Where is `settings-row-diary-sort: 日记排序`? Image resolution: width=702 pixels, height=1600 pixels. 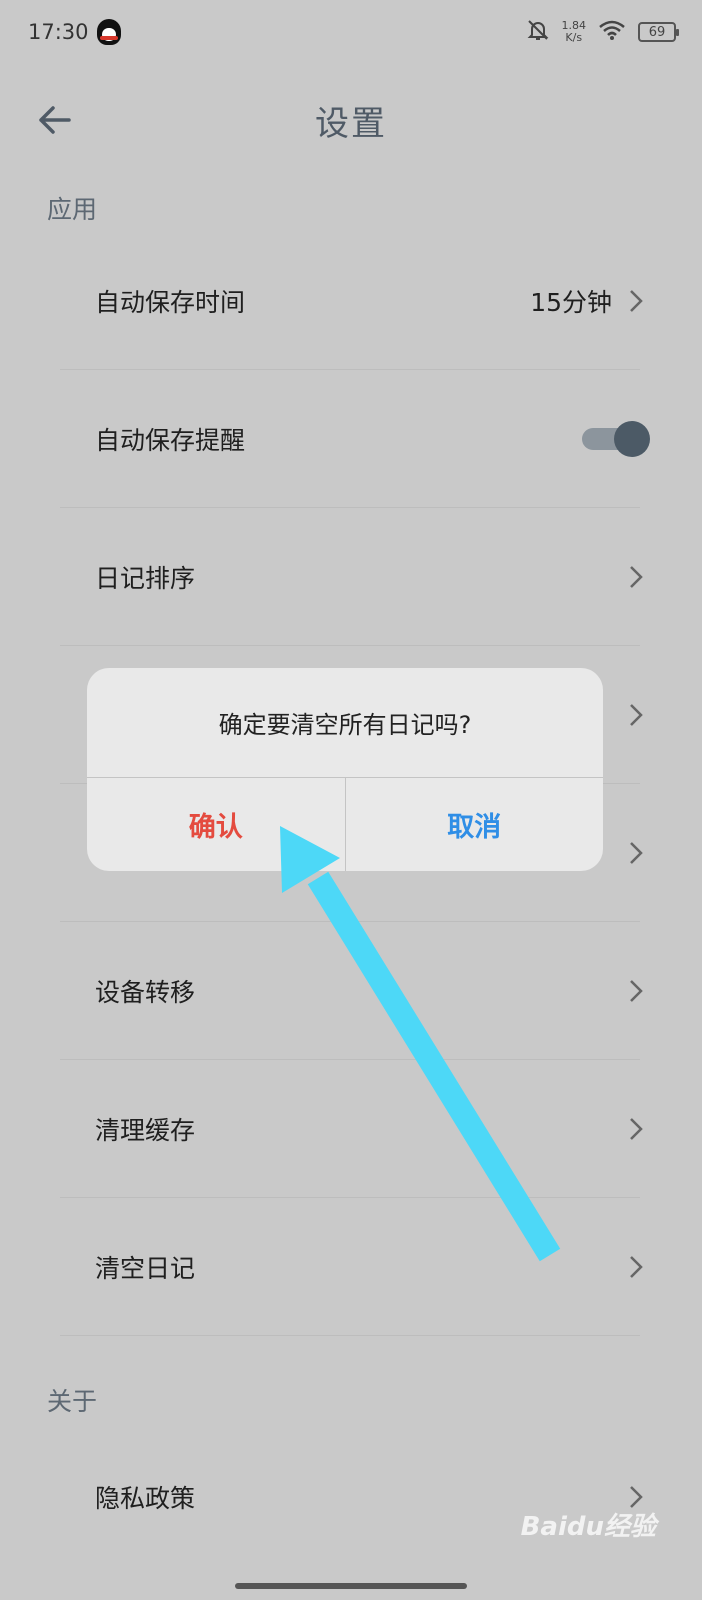
settings-row-diary-sort: 日记排序 is located at coordinates (351, 577).